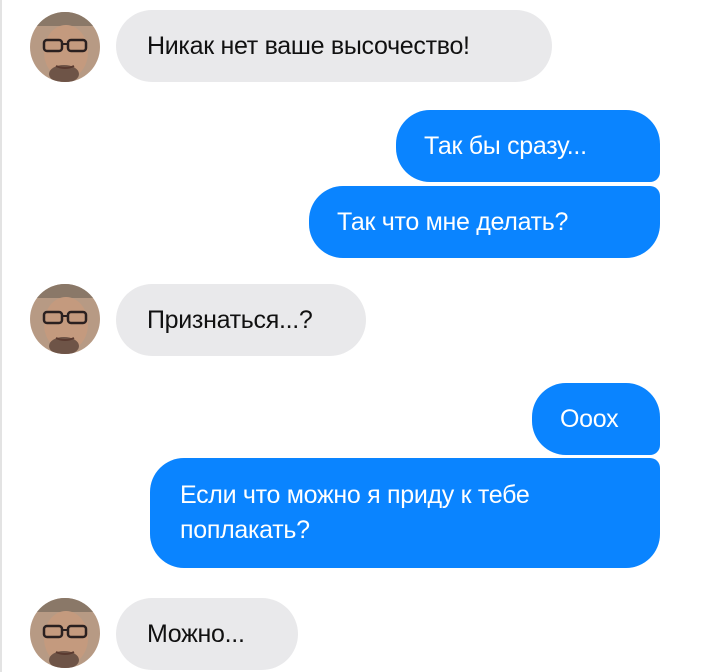 This screenshot has height=672, width=720. Describe the element at coordinates (484, 222) in the screenshot. I see `message-bubble-outgoing: Так что мне делать?` at that location.